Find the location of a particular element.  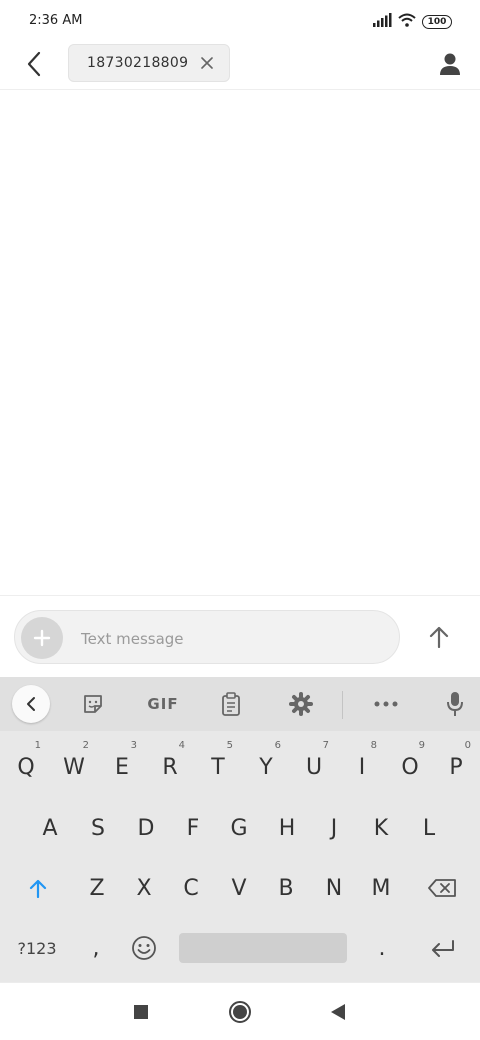

key-hint: 8 is located at coordinates (373, 745).